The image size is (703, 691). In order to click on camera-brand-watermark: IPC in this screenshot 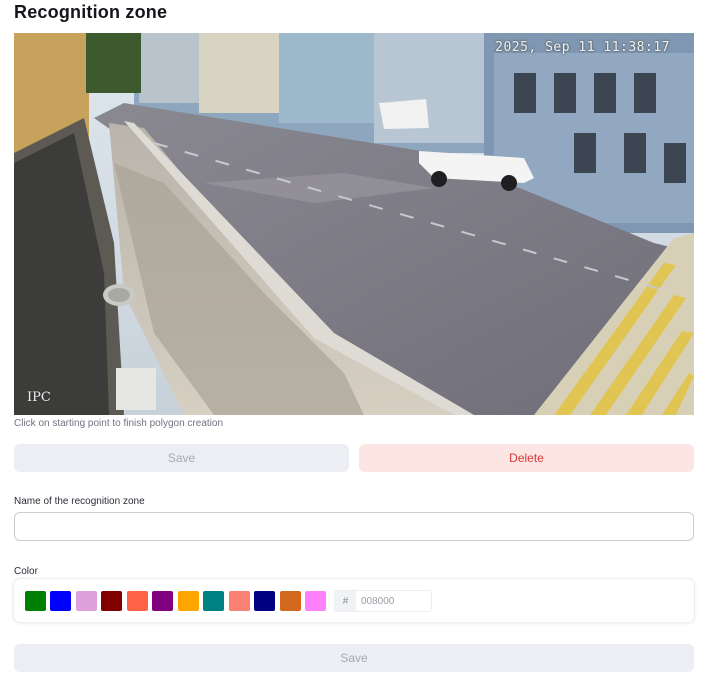, I will do `click(39, 397)`.